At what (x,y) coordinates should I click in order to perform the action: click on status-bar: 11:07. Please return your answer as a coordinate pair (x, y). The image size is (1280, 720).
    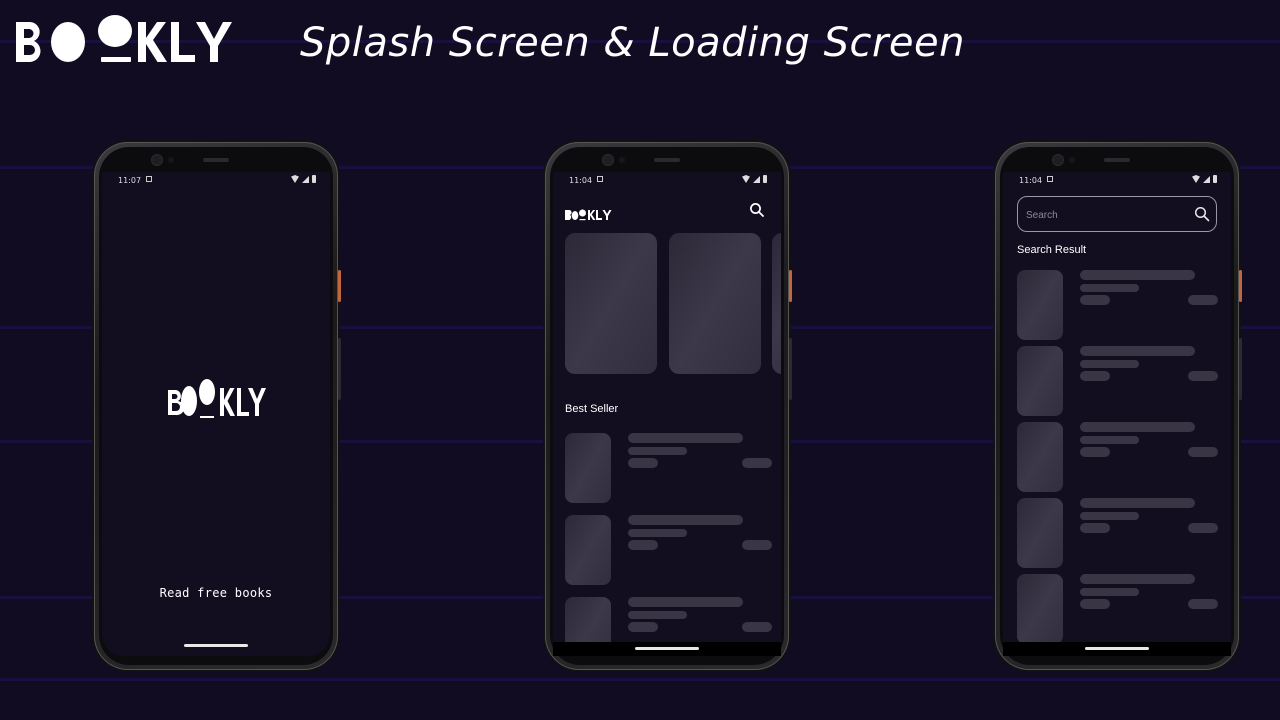
    Looking at the image, I should click on (216, 180).